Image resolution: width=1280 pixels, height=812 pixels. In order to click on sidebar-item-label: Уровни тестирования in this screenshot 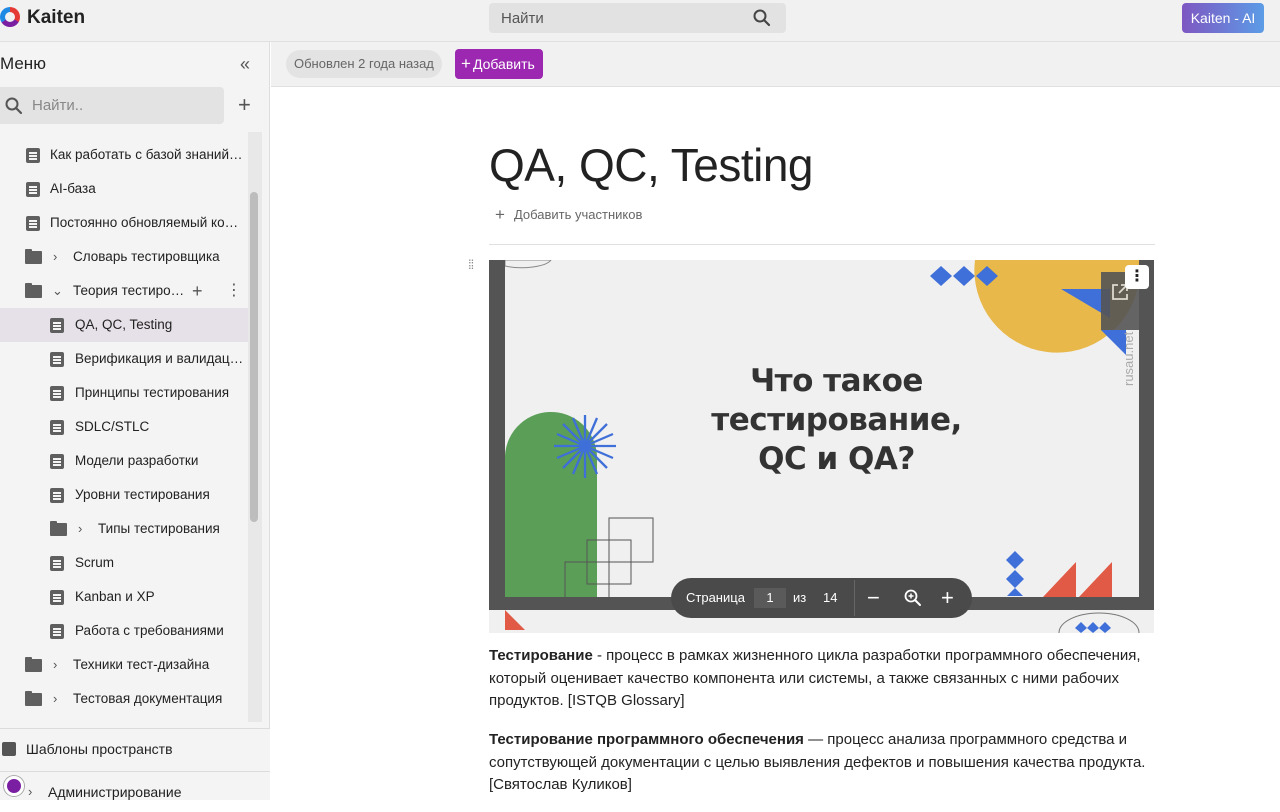, I will do `click(142, 494)`.